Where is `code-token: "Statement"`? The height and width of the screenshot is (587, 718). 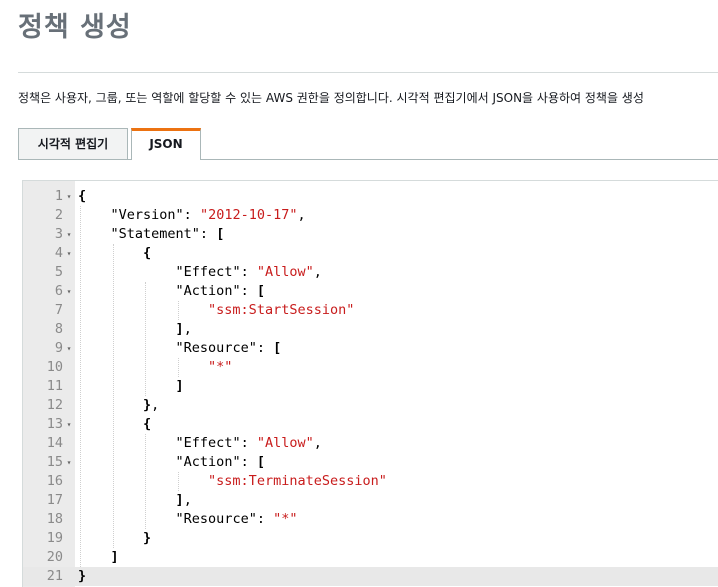 code-token: "Statement" is located at coordinates (155, 234).